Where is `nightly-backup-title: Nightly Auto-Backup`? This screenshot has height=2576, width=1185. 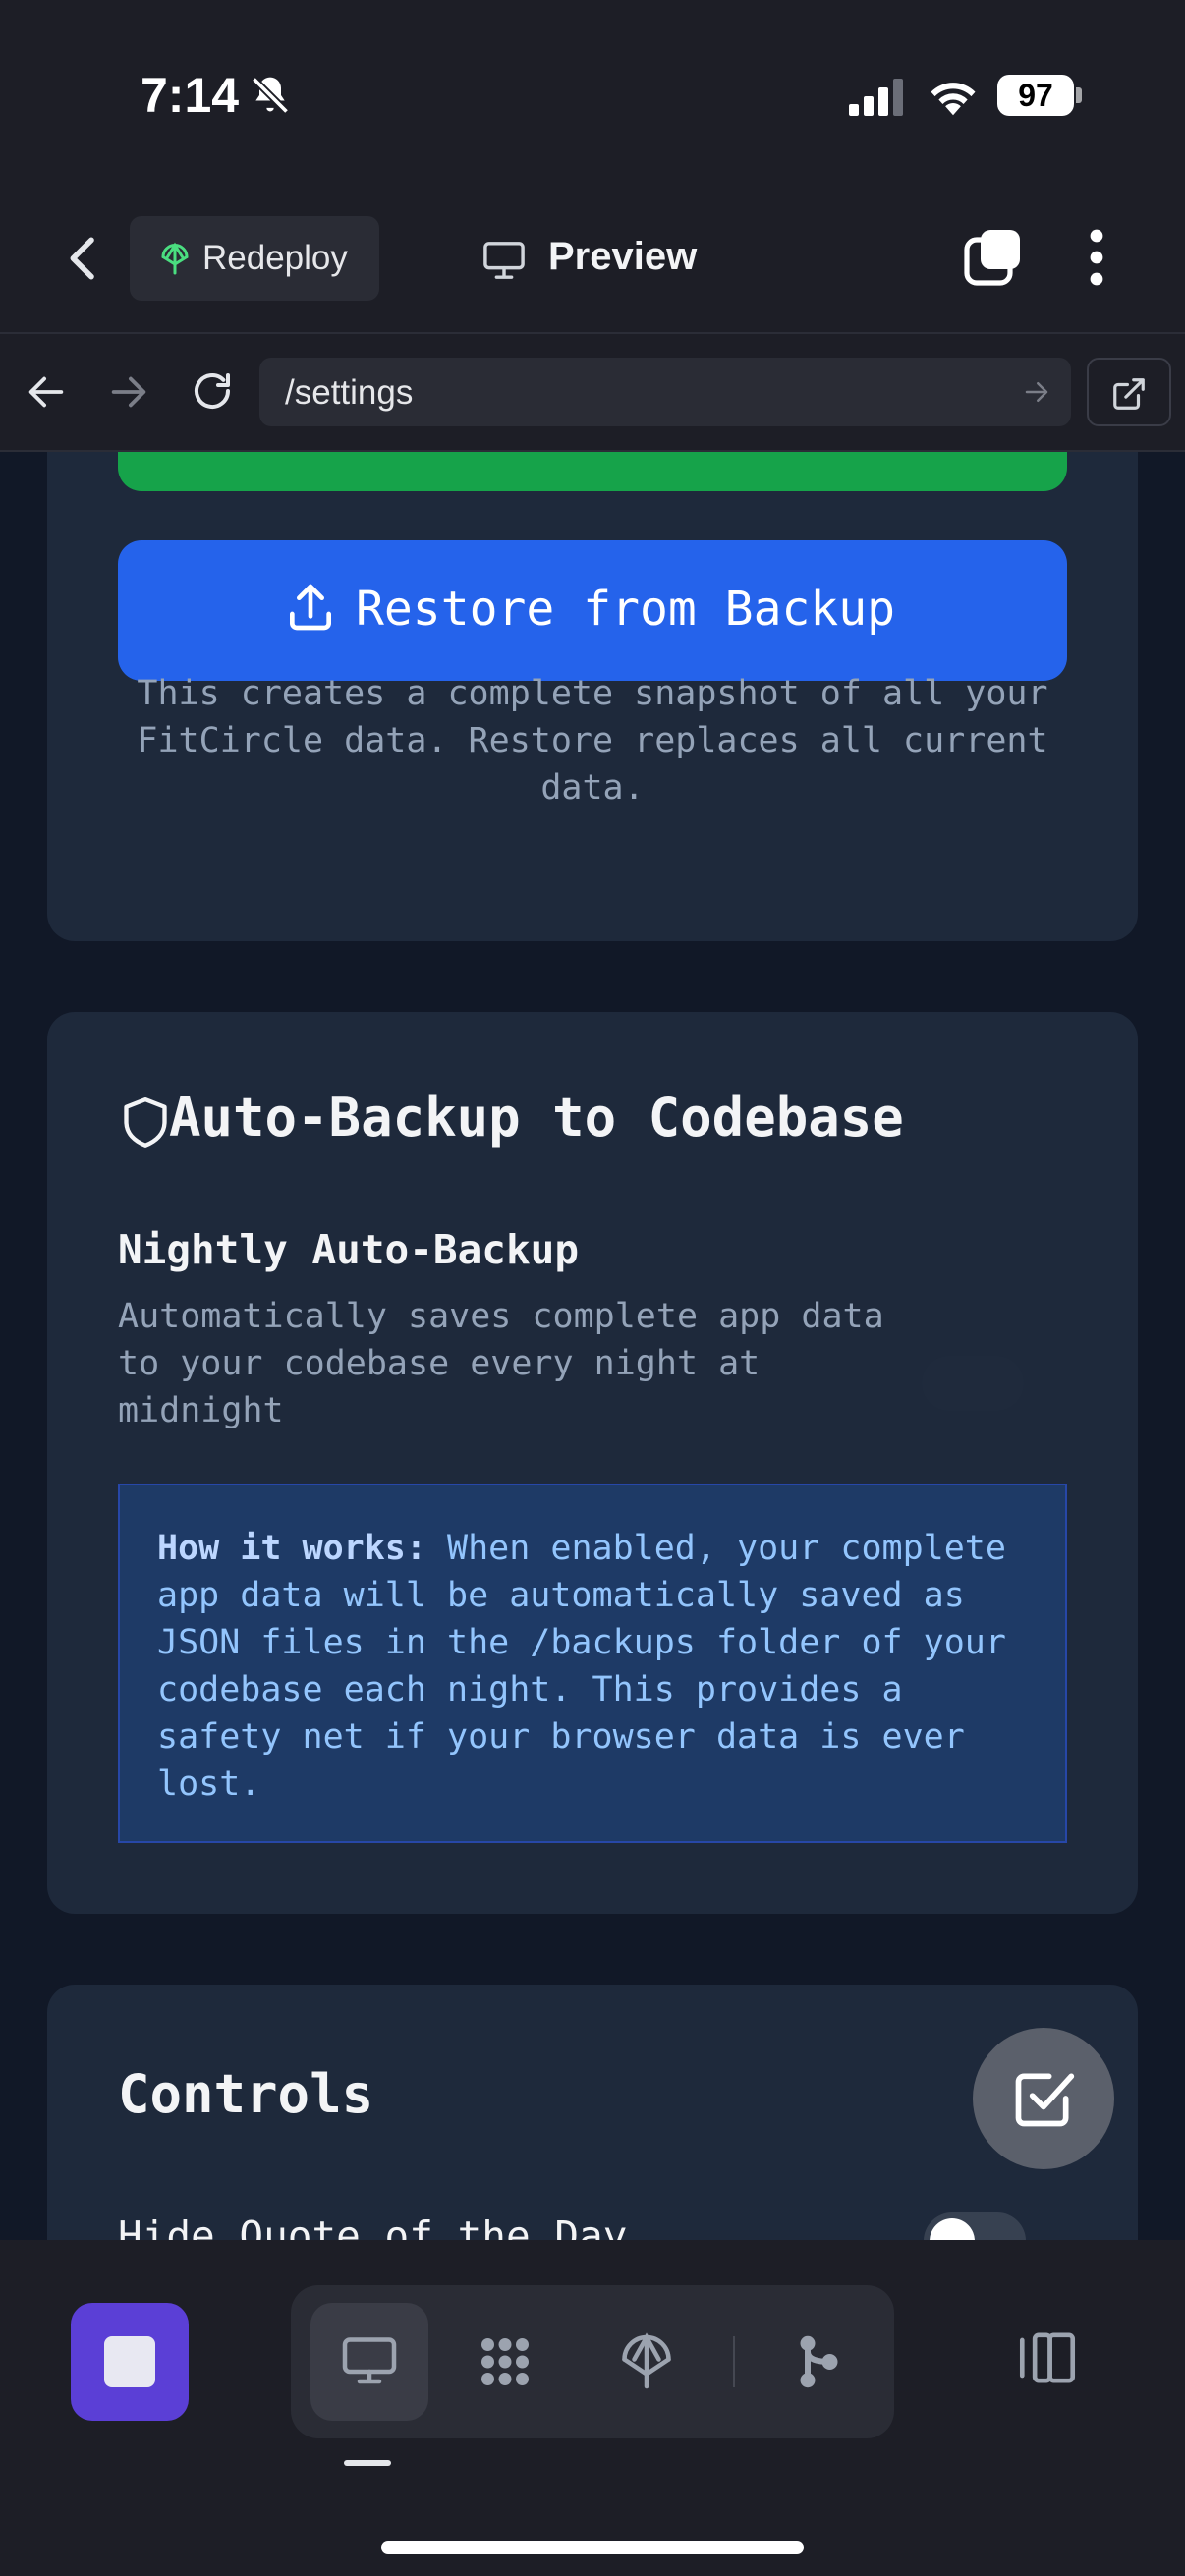
nightly-backup-title: Nightly Auto-Backup is located at coordinates (349, 1249).